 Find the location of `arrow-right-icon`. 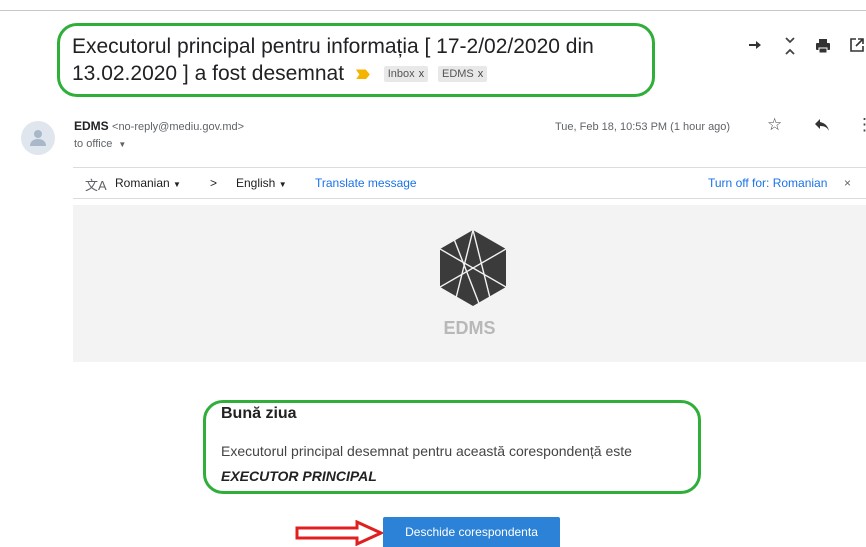

arrow-right-icon is located at coordinates (755, 47).